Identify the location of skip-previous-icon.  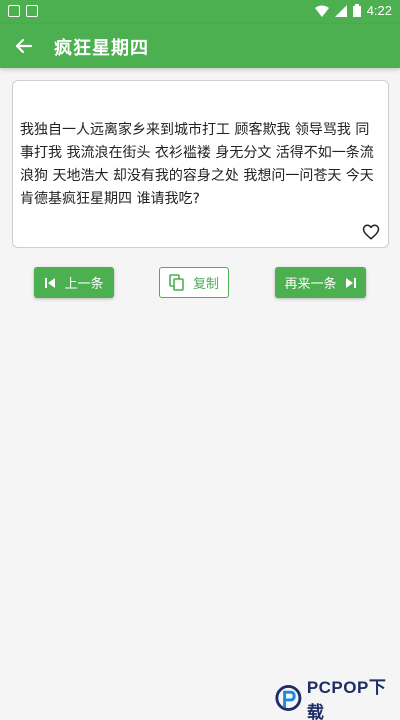
(50, 282).